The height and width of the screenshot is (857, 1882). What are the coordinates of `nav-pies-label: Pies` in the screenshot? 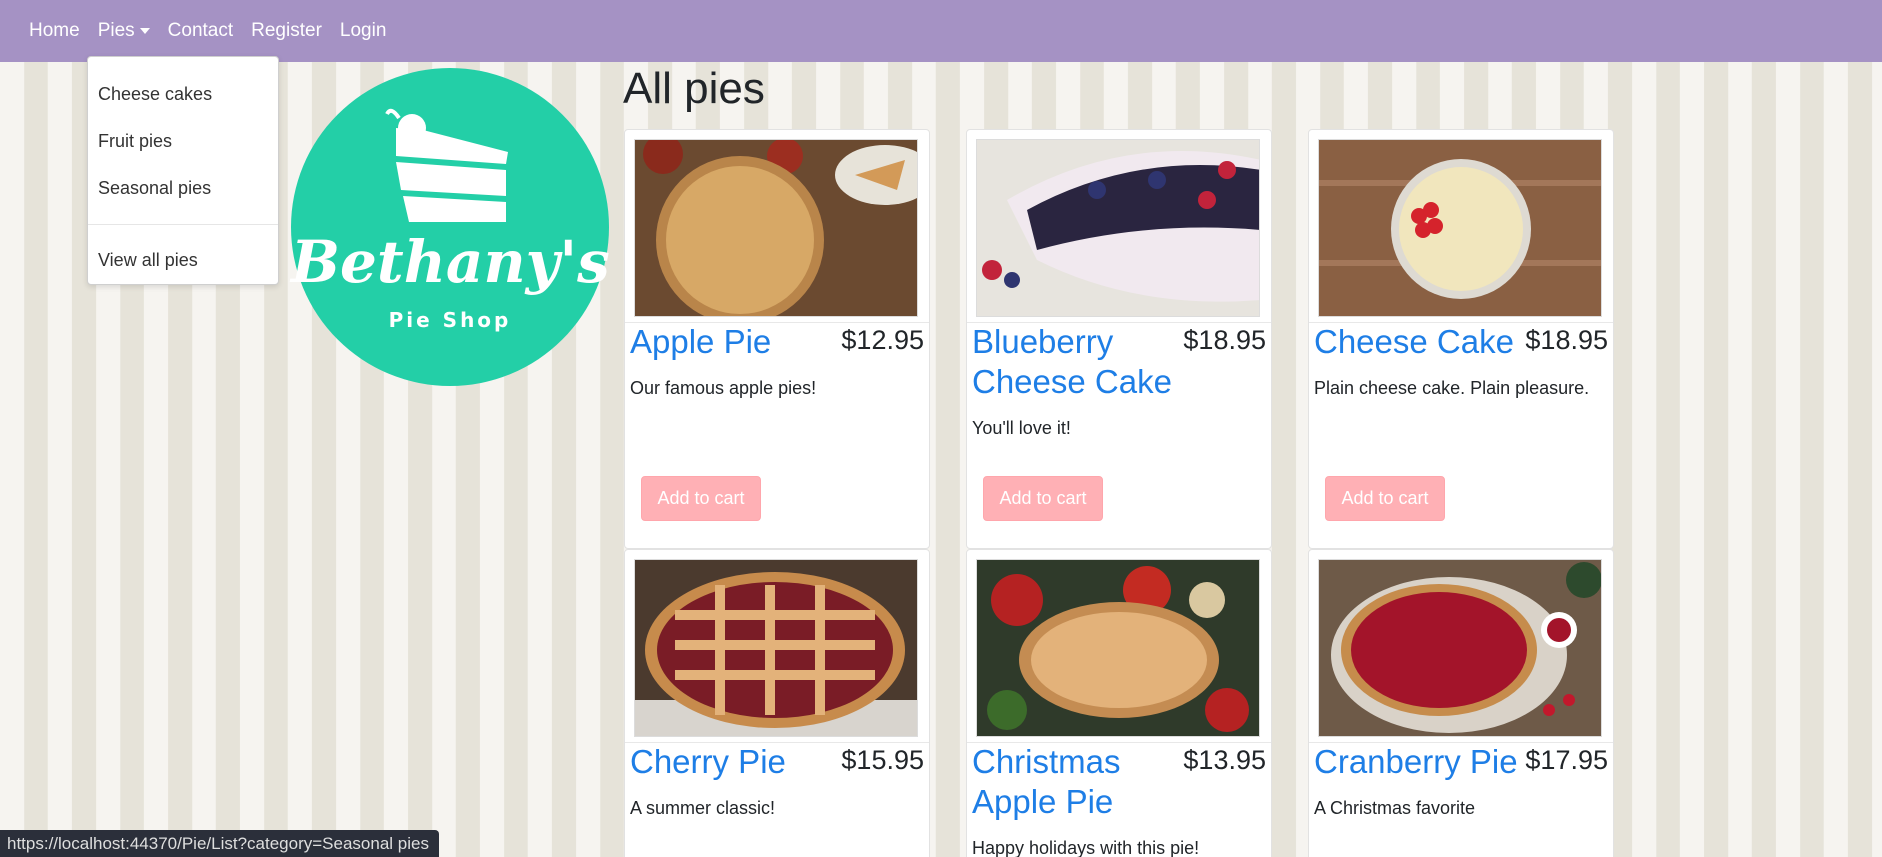 It's located at (116, 30).